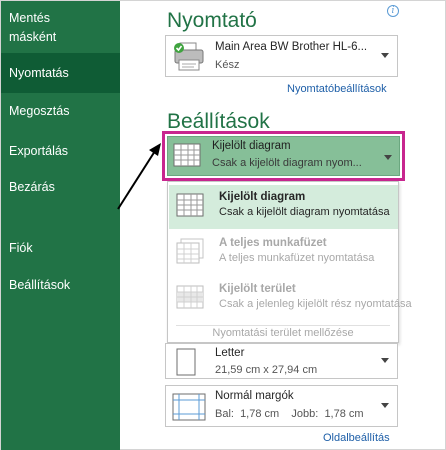  I want to click on sidebar-item-save-as: Mentés másként, so click(60, 28).